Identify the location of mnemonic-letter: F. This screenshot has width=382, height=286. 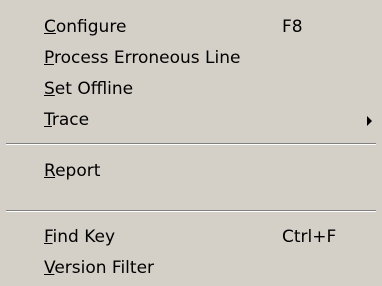
(48, 237).